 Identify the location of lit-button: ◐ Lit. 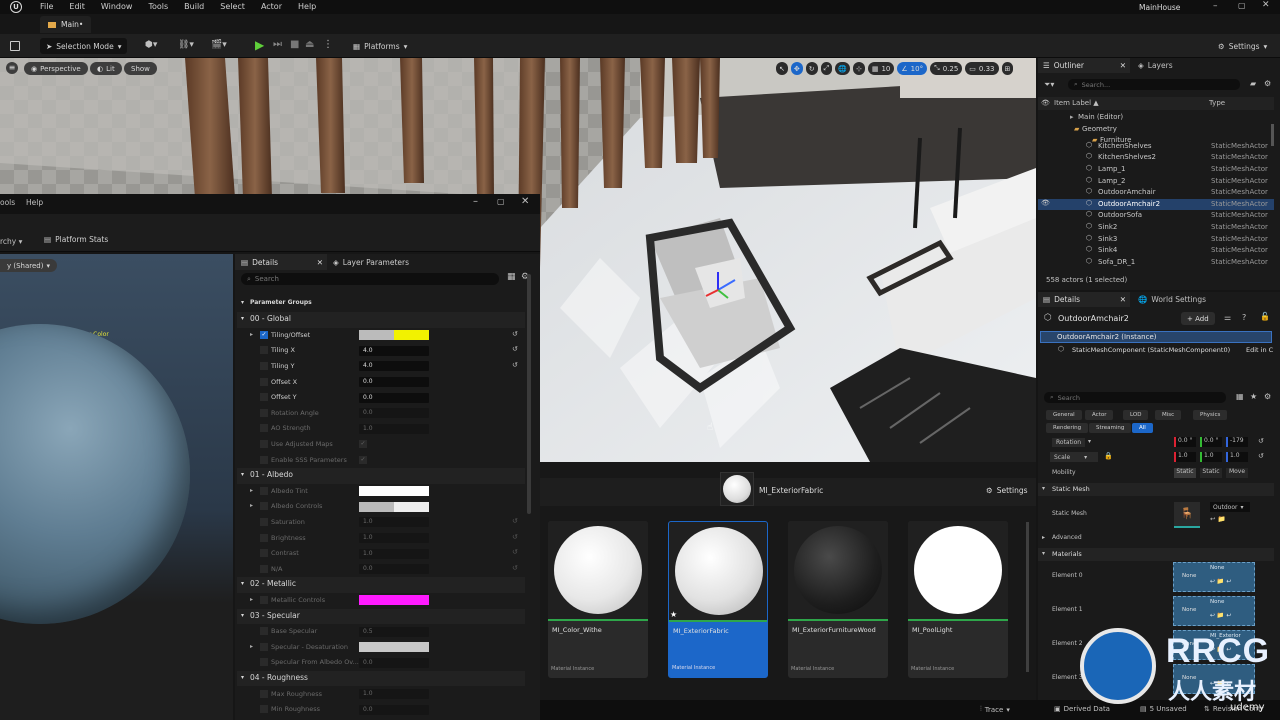
(106, 68).